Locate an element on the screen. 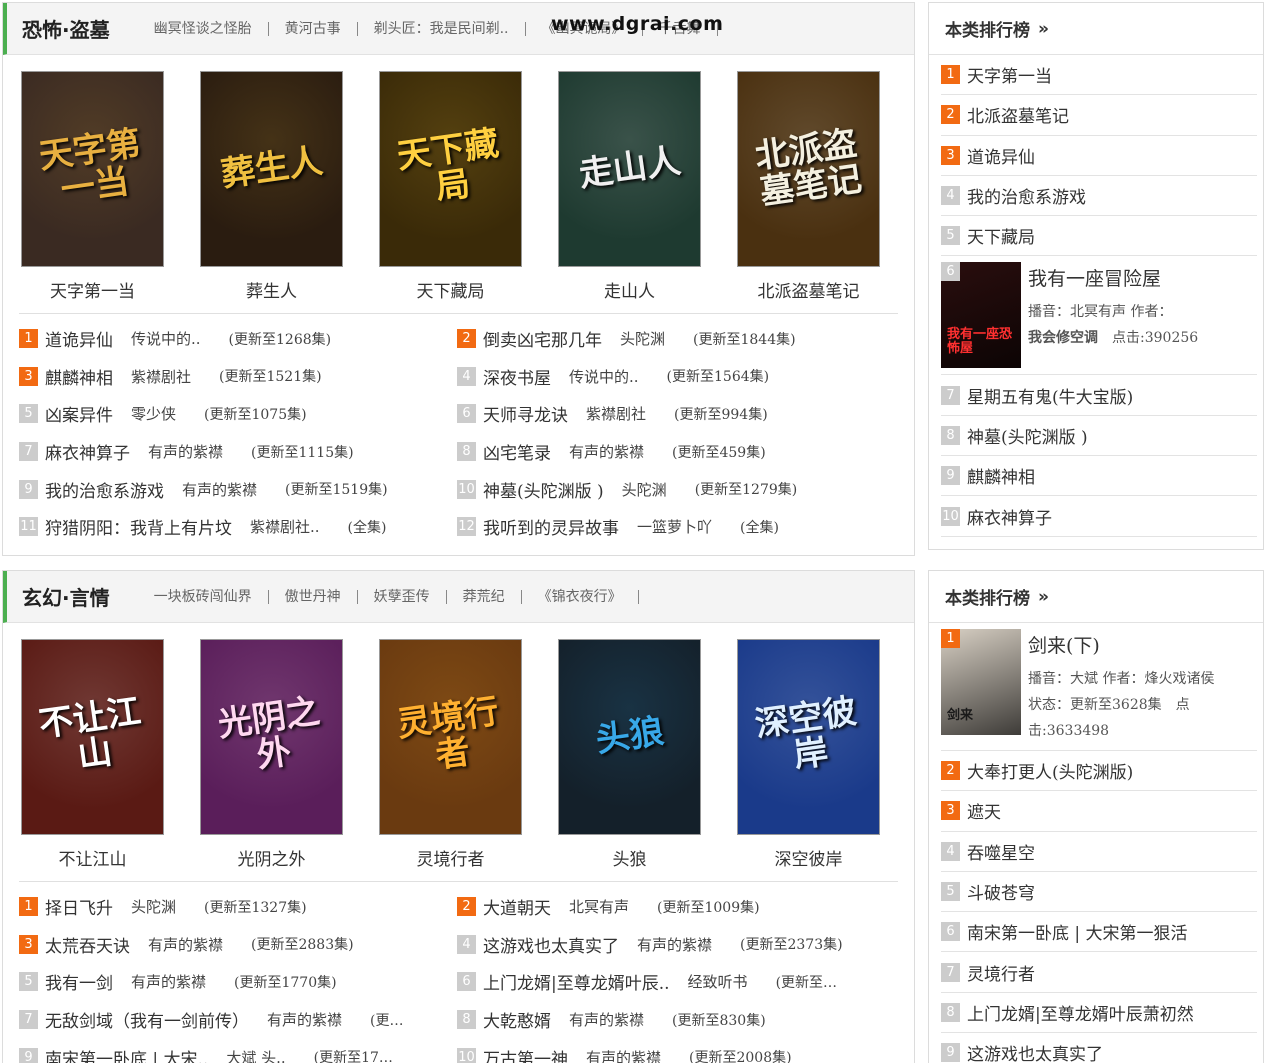 This screenshot has height=1063, width=1268. book-card: 走山人 走山人 is located at coordinates (629, 192).